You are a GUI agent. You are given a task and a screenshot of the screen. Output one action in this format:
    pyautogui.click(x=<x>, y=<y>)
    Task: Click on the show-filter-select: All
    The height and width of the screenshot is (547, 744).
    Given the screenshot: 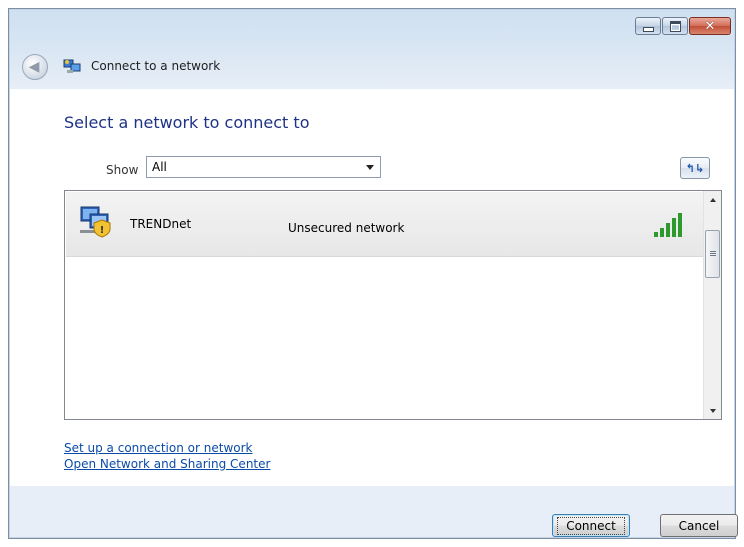 What is the action you would take?
    pyautogui.click(x=263, y=167)
    